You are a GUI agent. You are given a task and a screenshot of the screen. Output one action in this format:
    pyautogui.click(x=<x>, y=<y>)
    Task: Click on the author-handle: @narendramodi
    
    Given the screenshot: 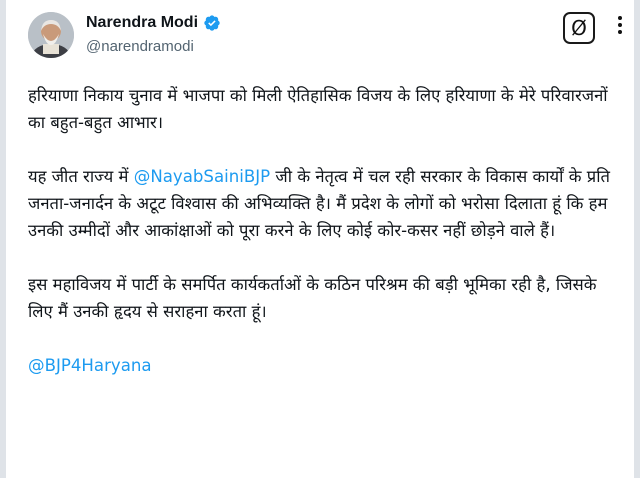 What is the action you would take?
    pyautogui.click(x=140, y=46)
    